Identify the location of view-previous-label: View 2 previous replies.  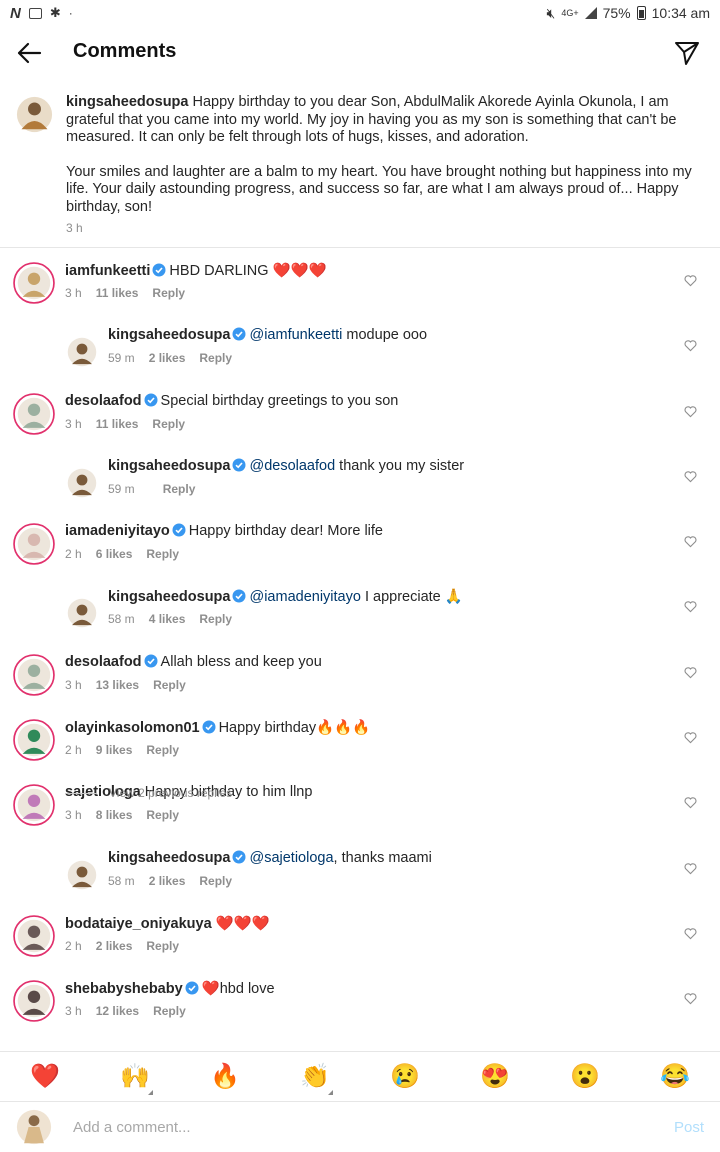
(170, 793).